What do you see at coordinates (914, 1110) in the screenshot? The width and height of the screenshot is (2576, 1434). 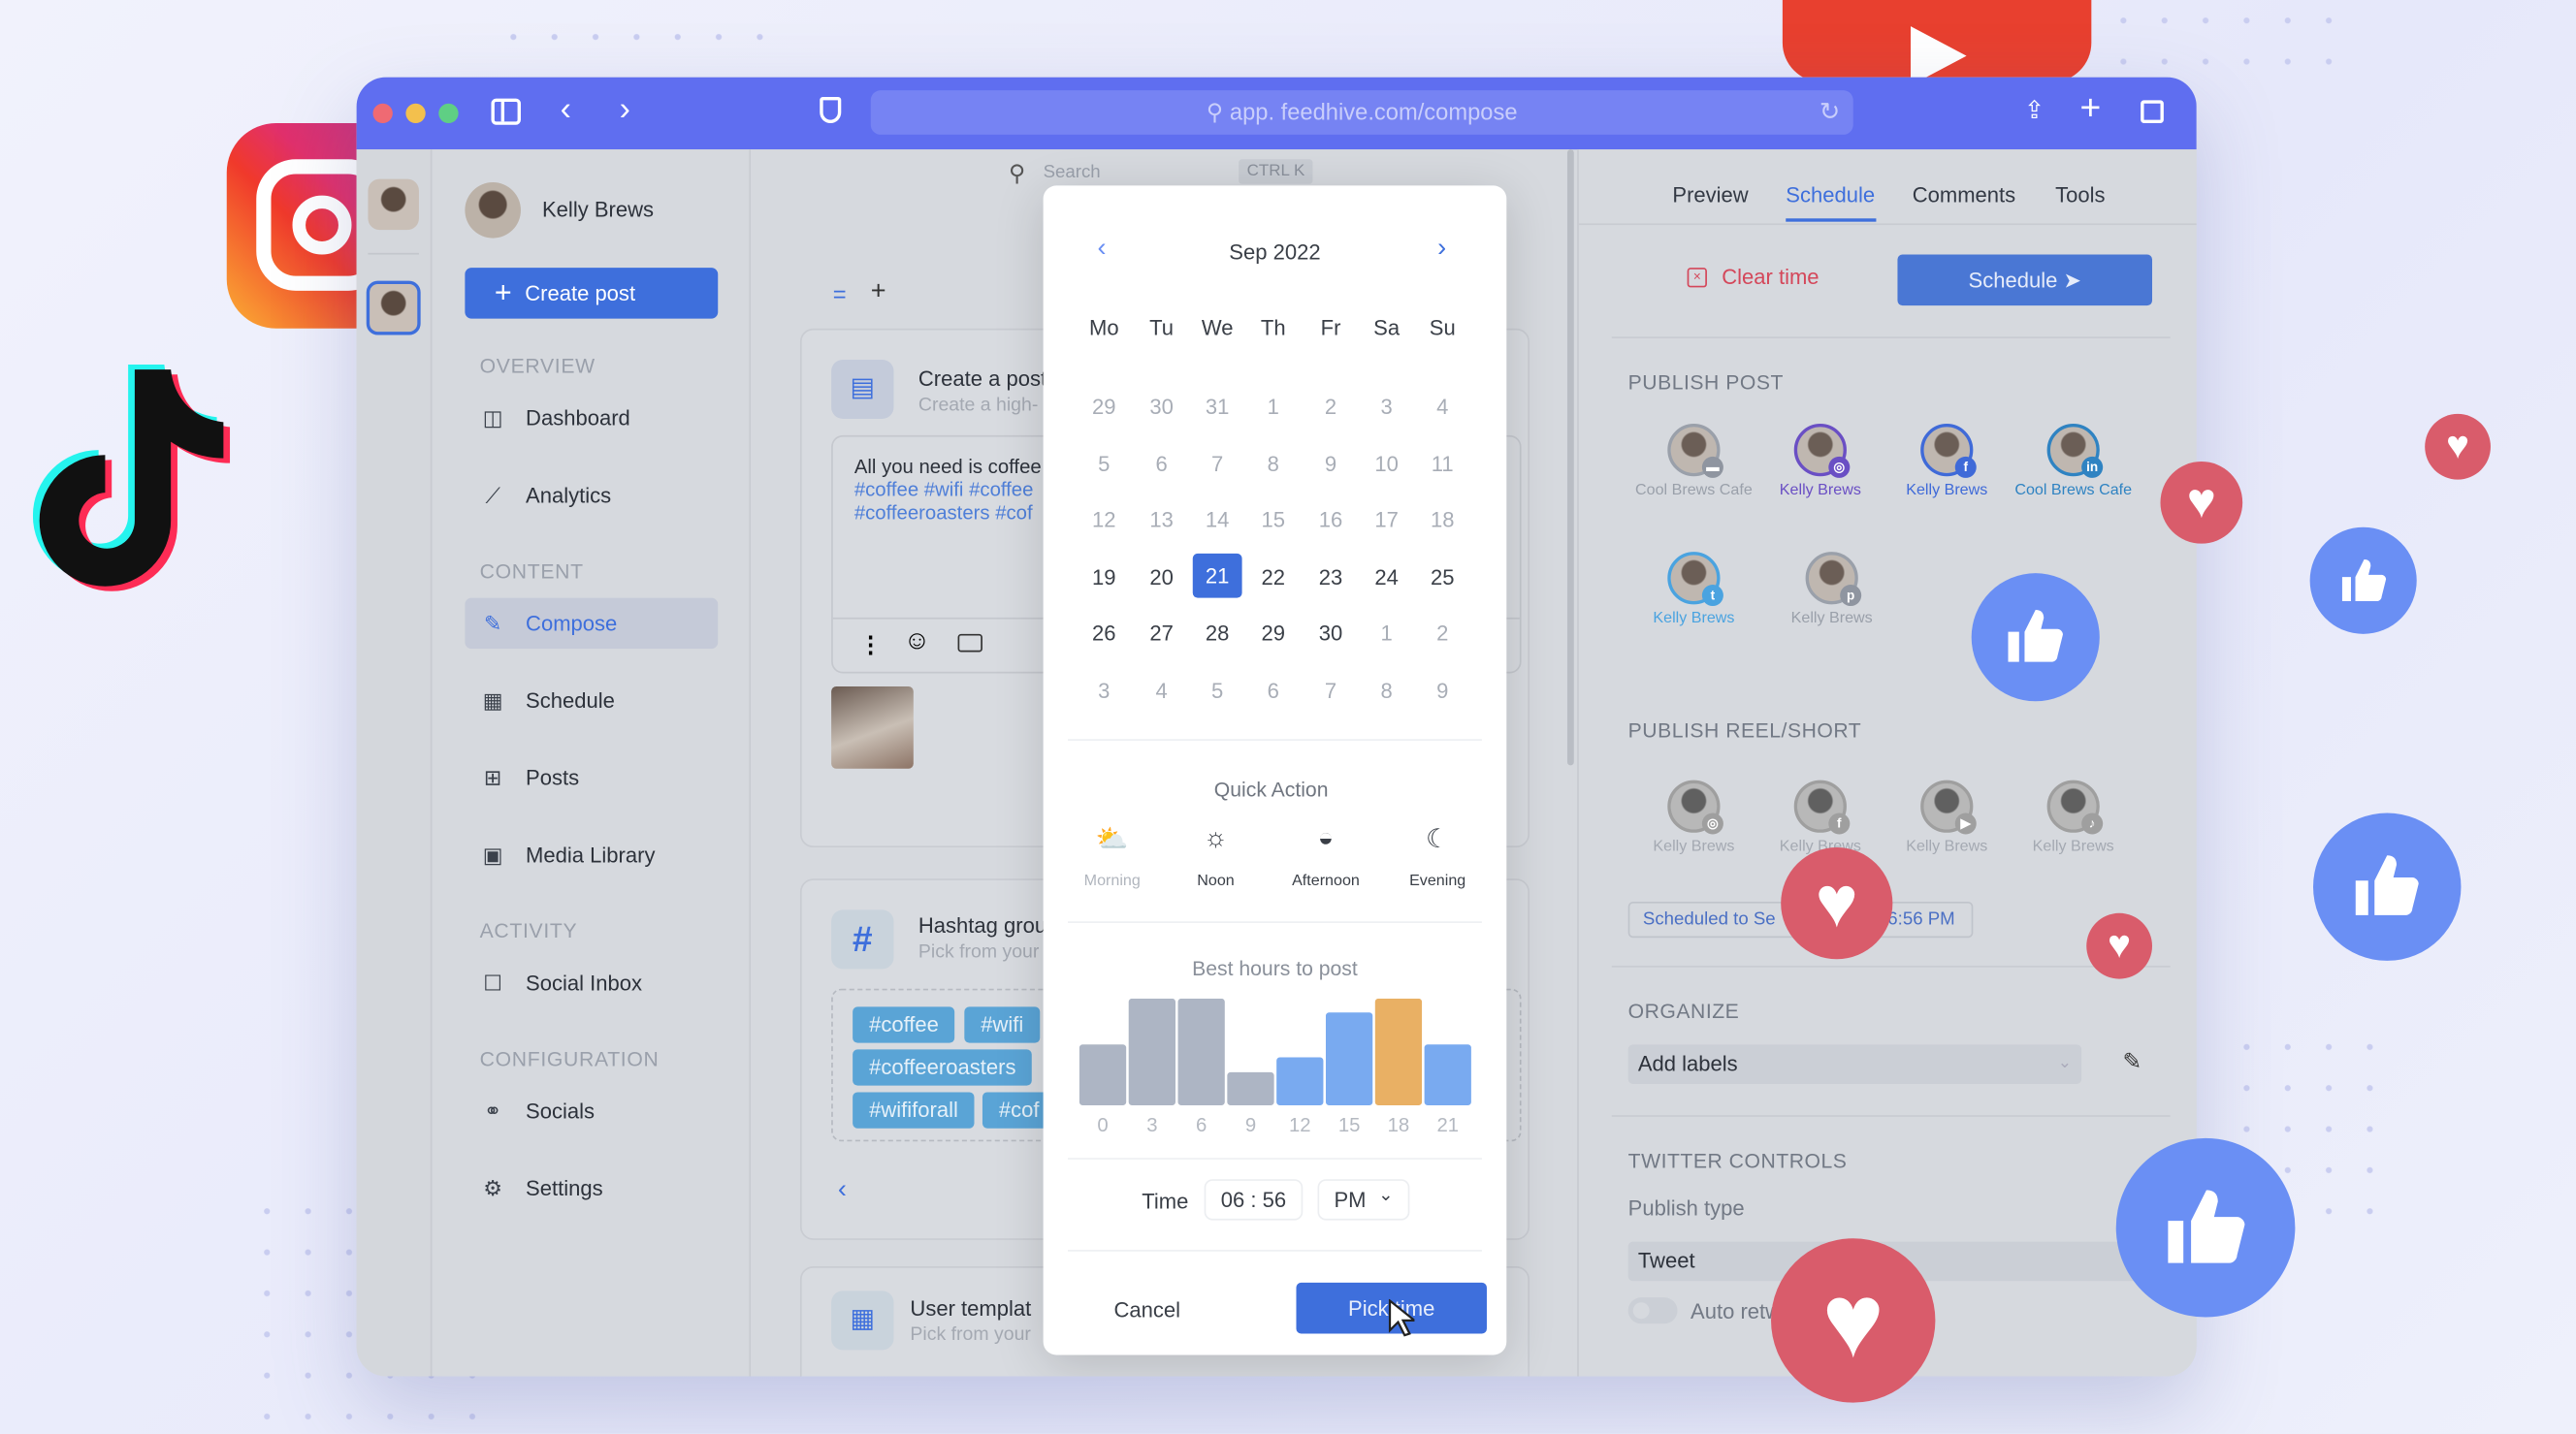 I see `hashtag-chip: #wififorall` at bounding box center [914, 1110].